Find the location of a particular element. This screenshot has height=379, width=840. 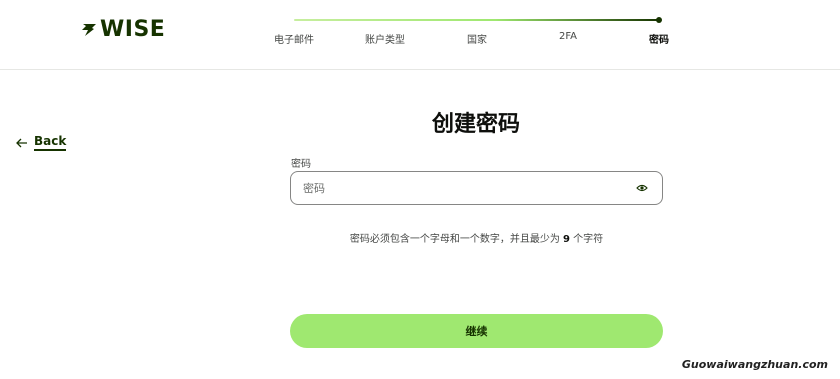

password-label: 密码 is located at coordinates (301, 164).